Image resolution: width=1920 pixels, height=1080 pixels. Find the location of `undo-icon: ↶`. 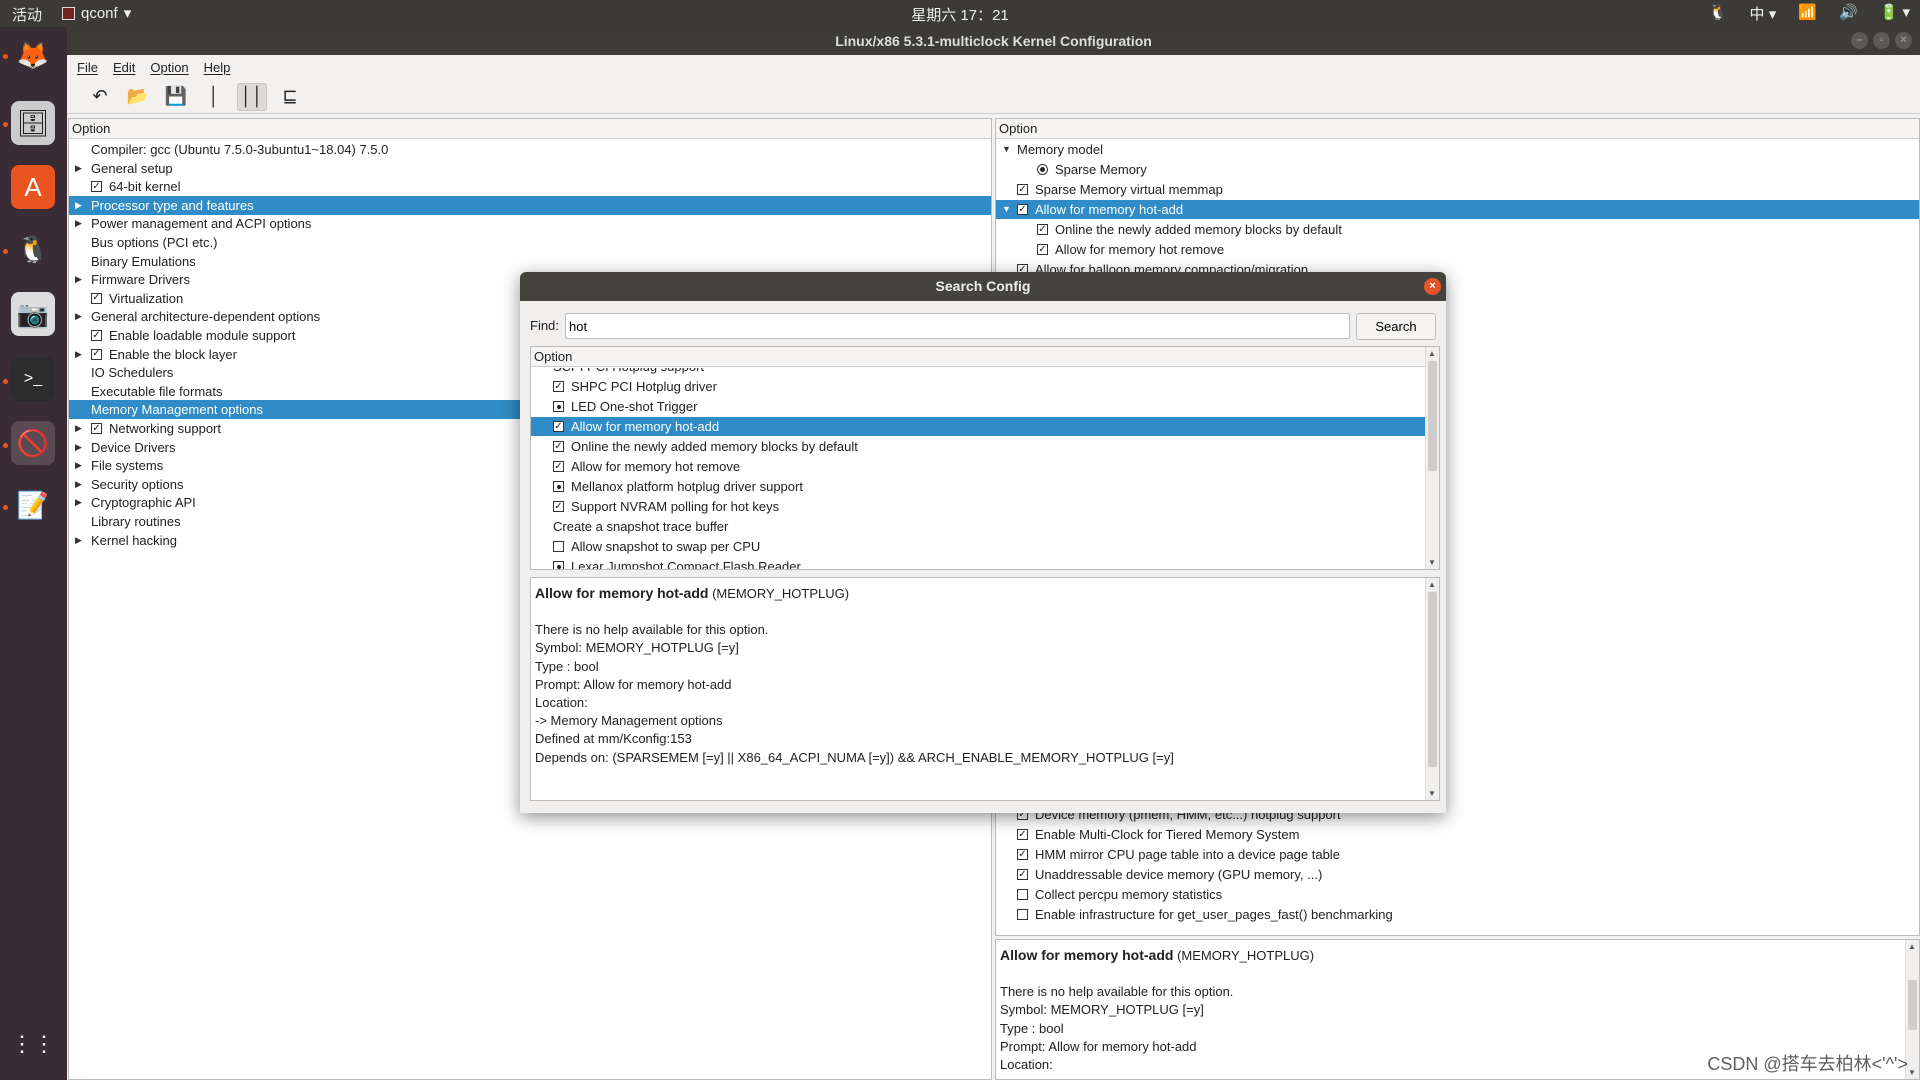

undo-icon: ↶ is located at coordinates (100, 97).